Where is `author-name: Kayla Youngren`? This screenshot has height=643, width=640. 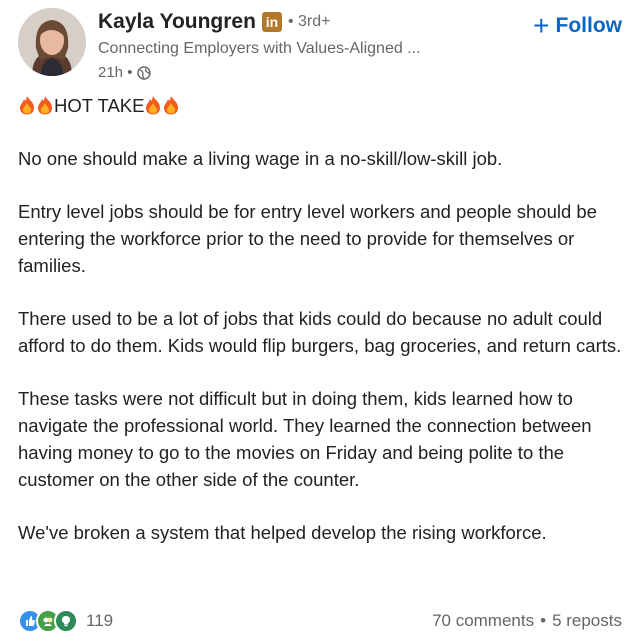
author-name: Kayla Youngren is located at coordinates (177, 22).